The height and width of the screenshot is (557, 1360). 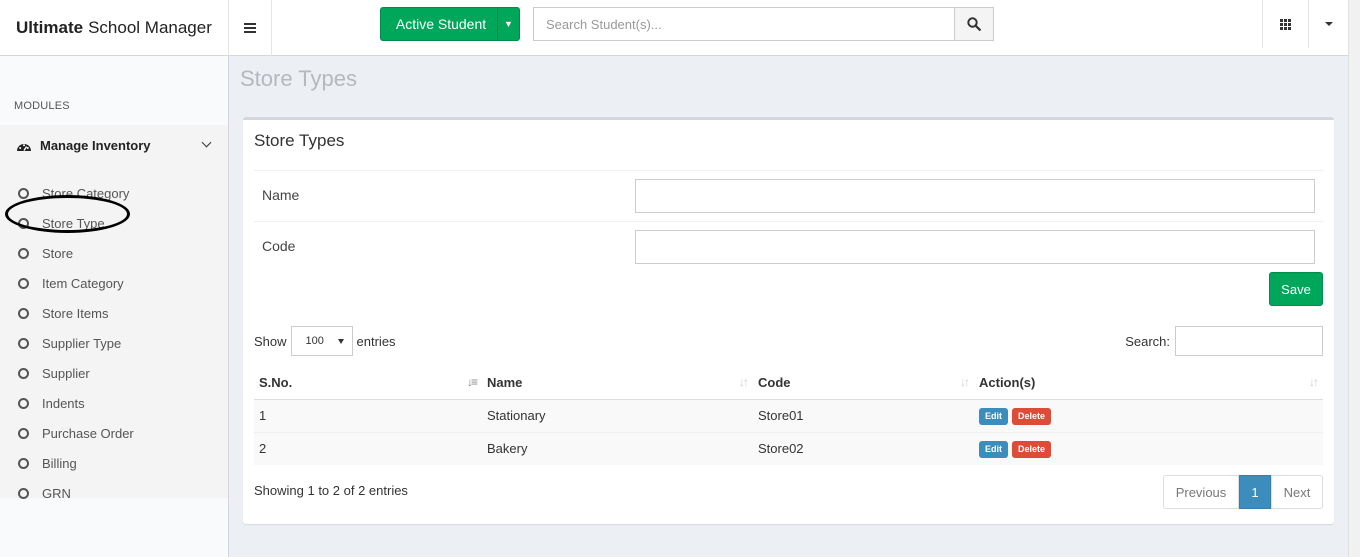 I want to click on code-input, so click(x=975, y=247).